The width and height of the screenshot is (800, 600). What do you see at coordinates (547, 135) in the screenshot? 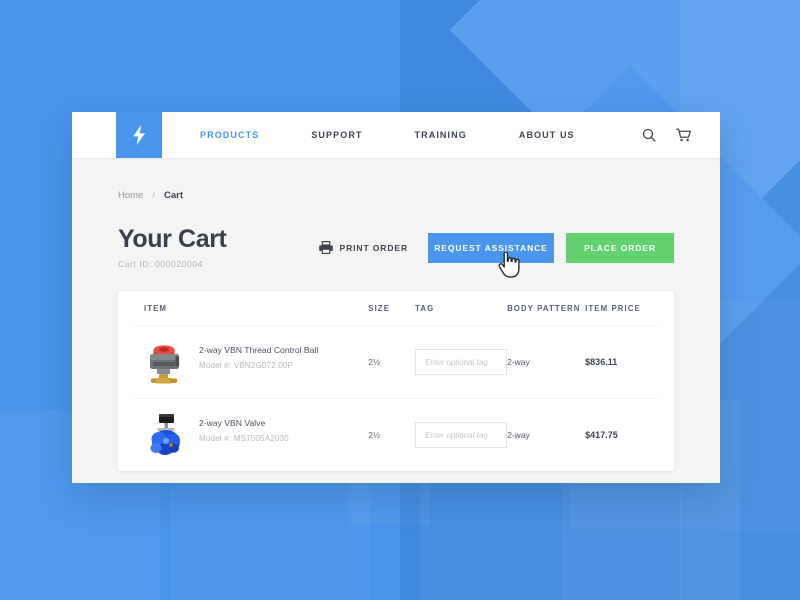
I see `nav-link-about-us: ABOUT US` at bounding box center [547, 135].